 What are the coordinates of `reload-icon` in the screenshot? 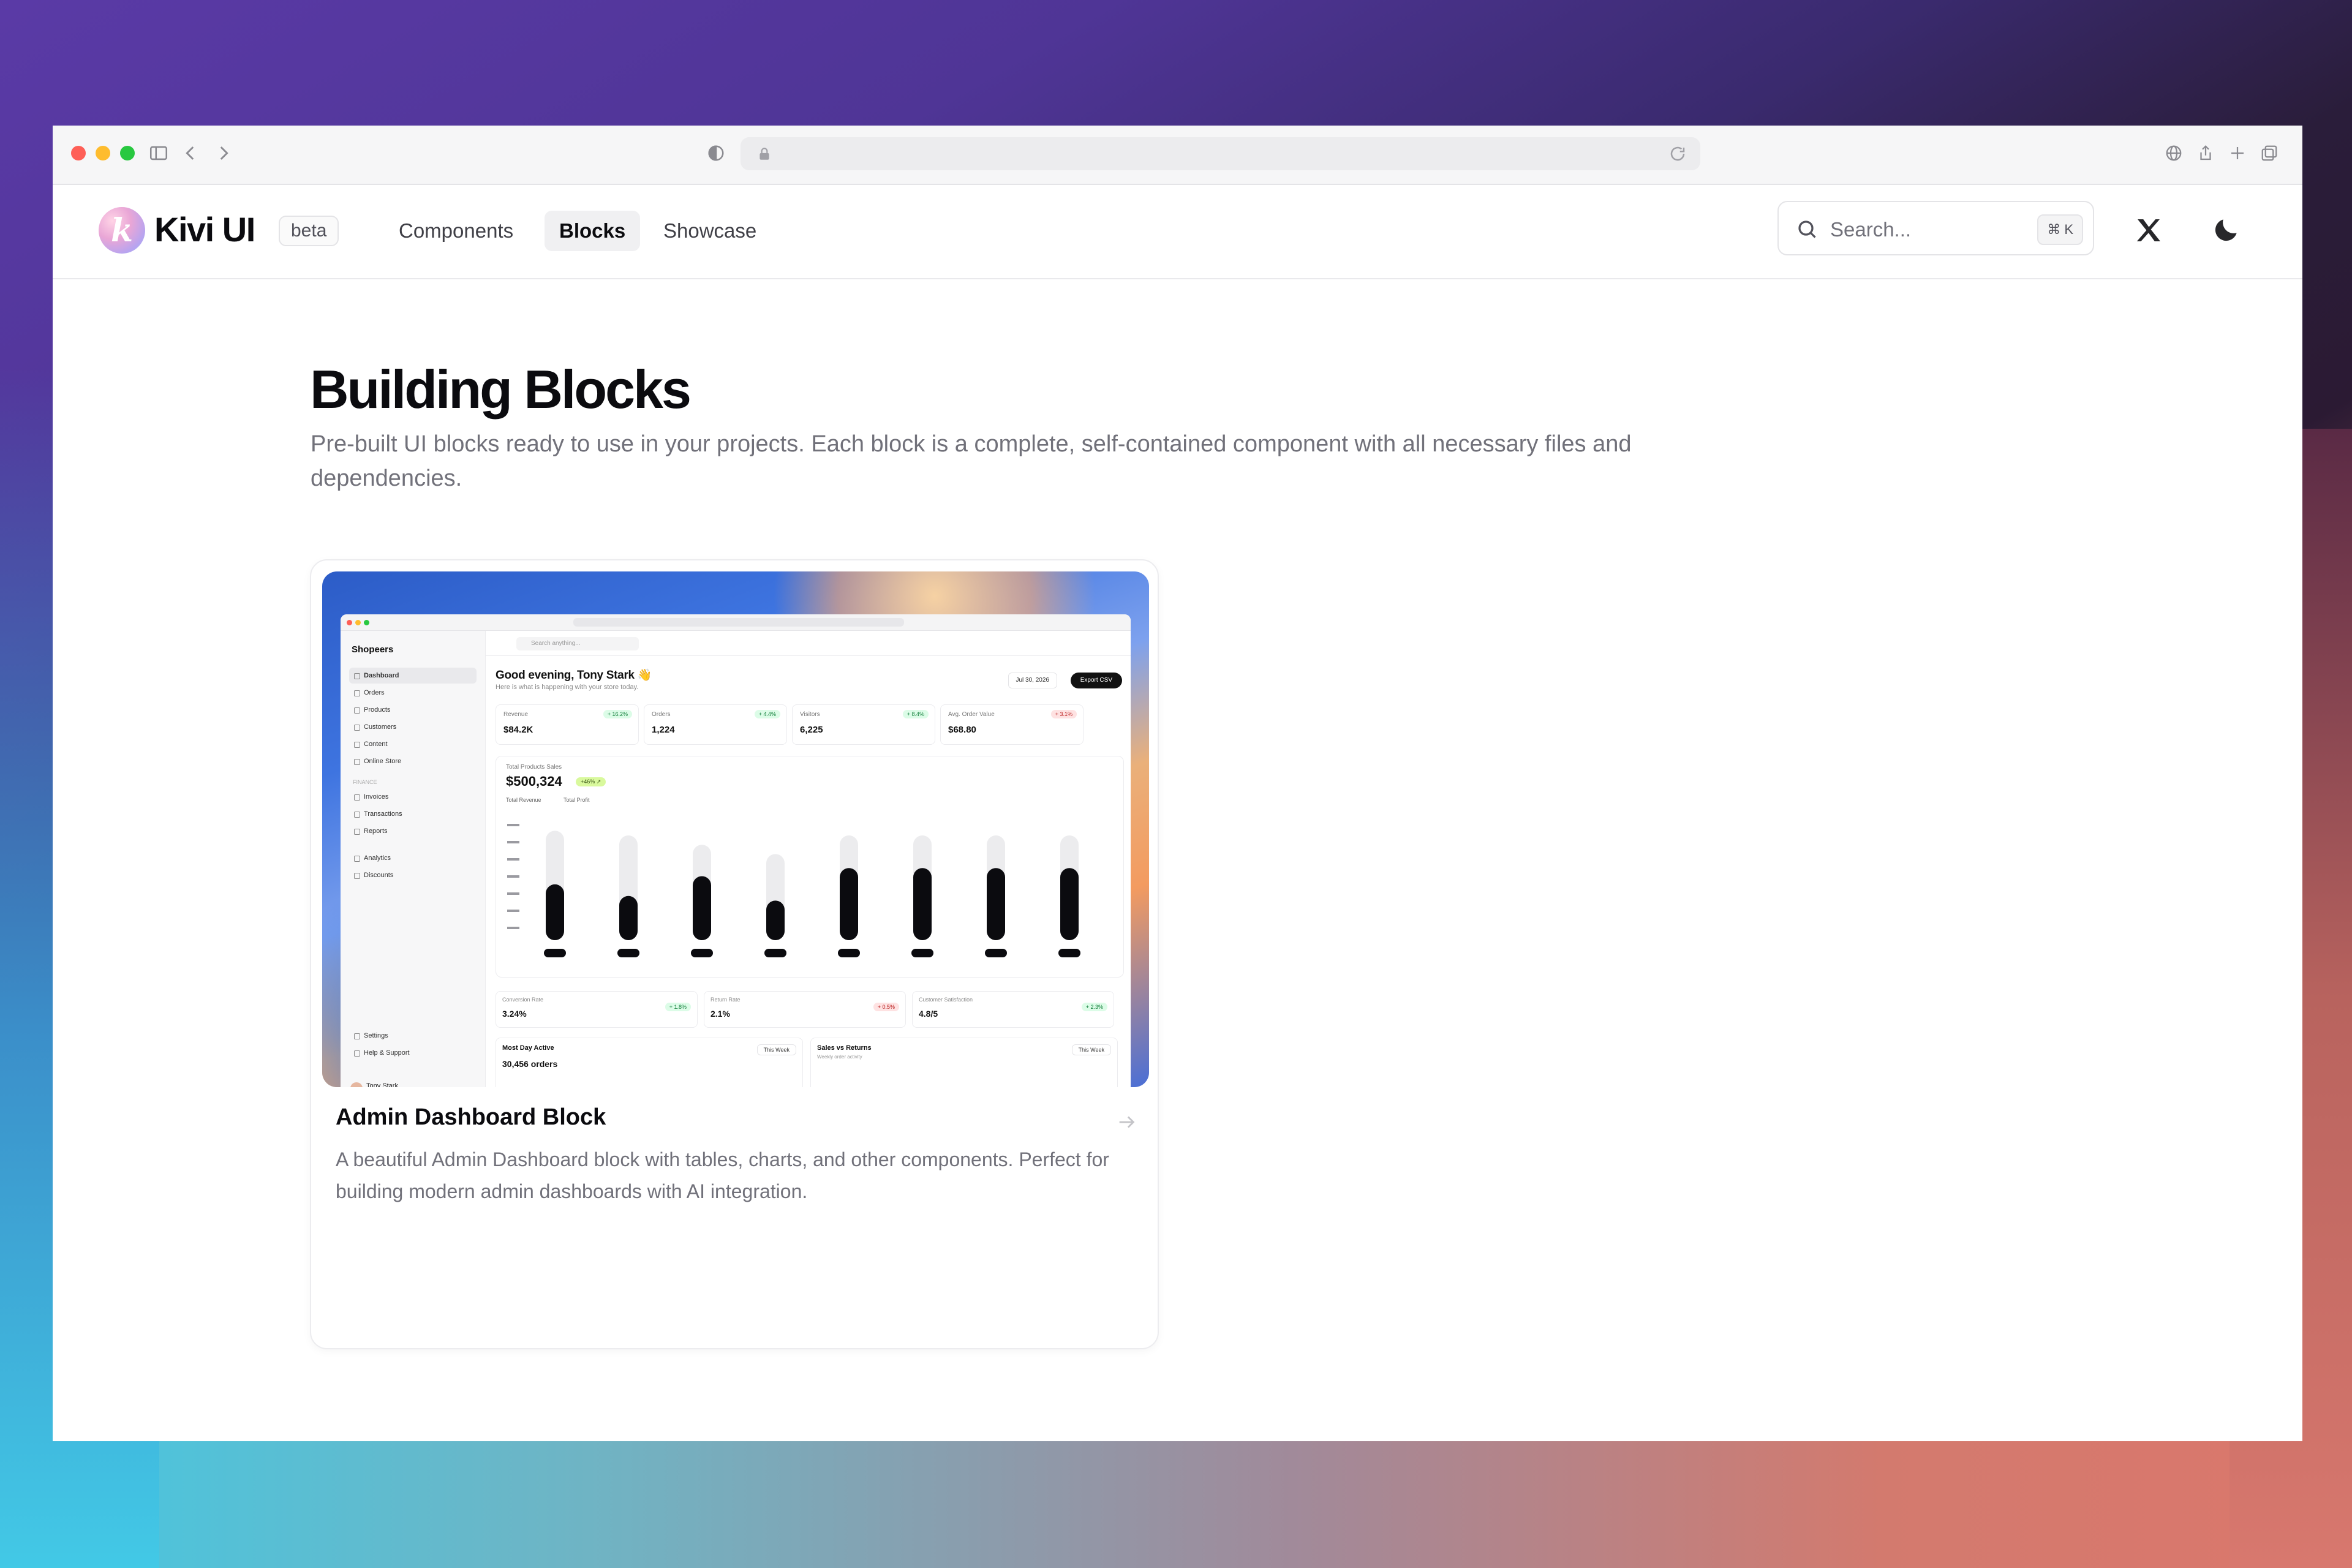 It's located at (1678, 154).